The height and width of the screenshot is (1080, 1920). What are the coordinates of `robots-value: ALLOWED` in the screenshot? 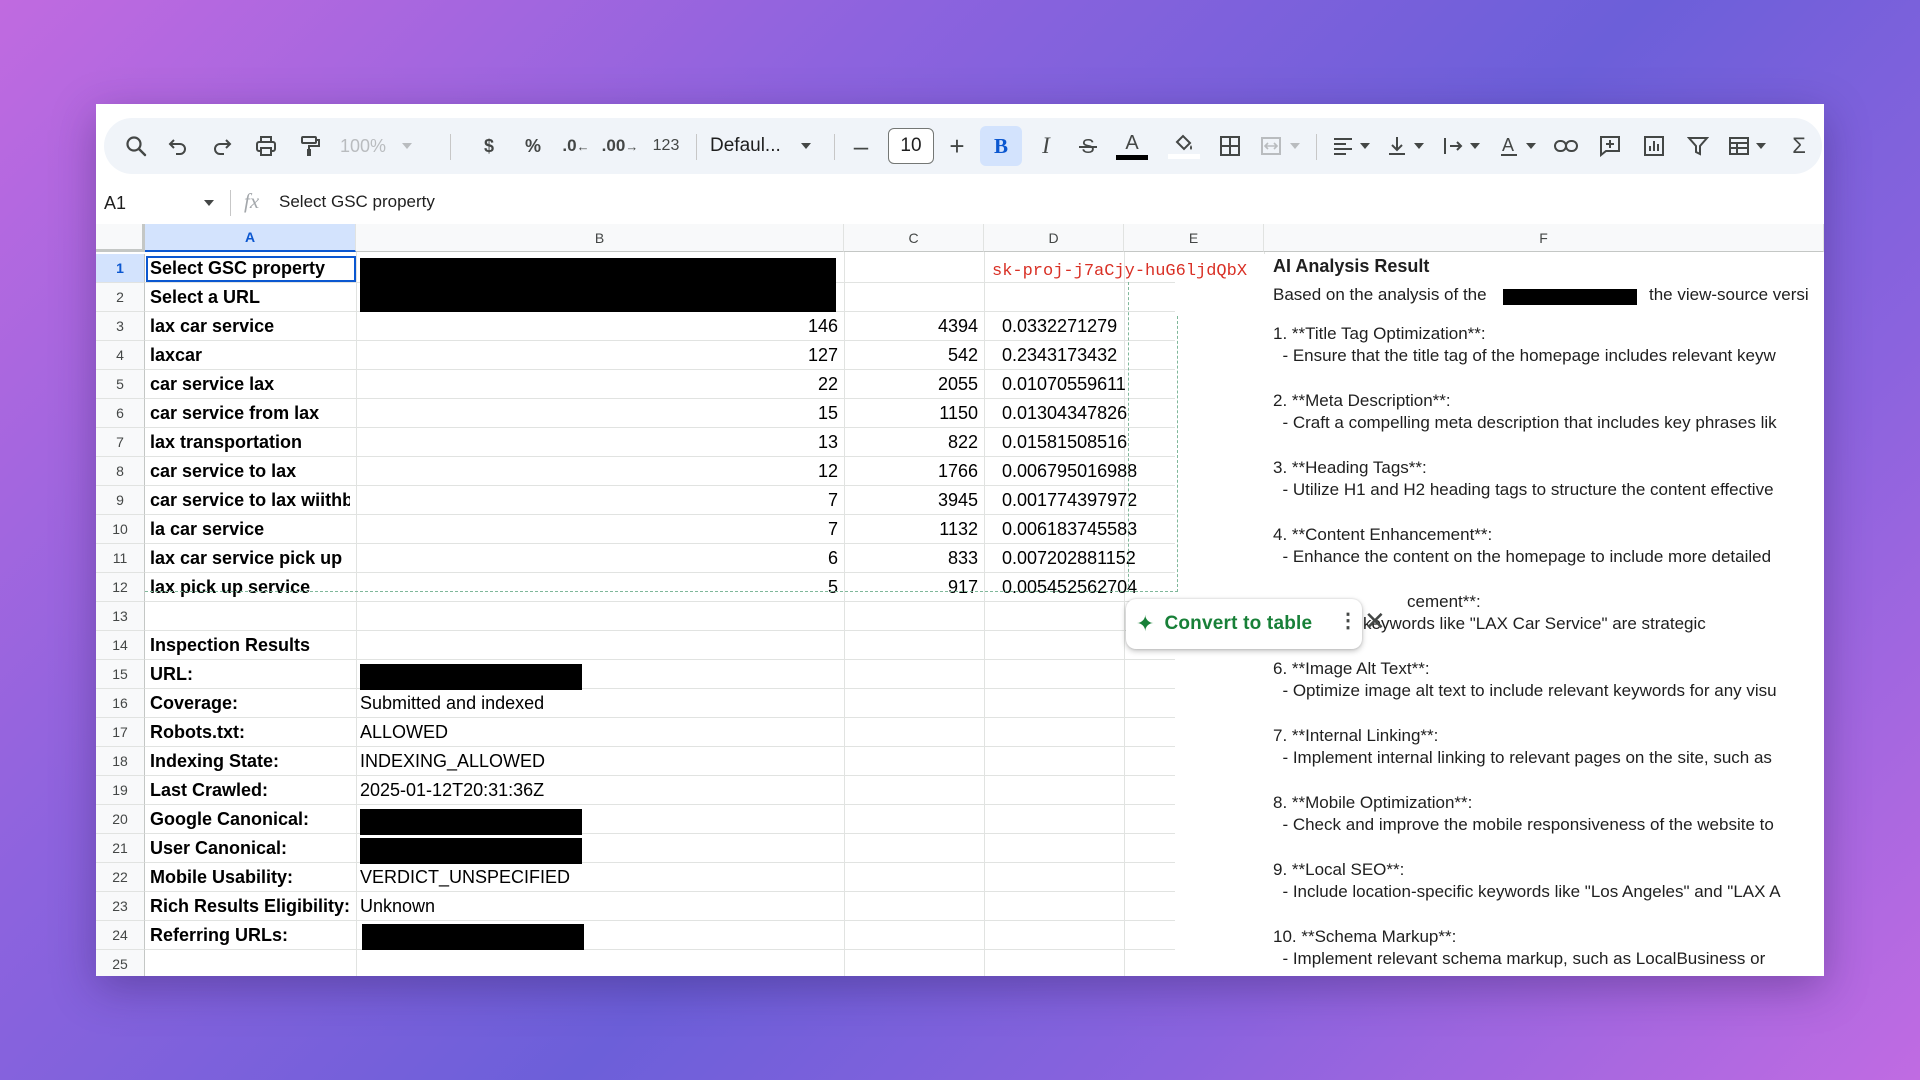 It's located at (560, 732).